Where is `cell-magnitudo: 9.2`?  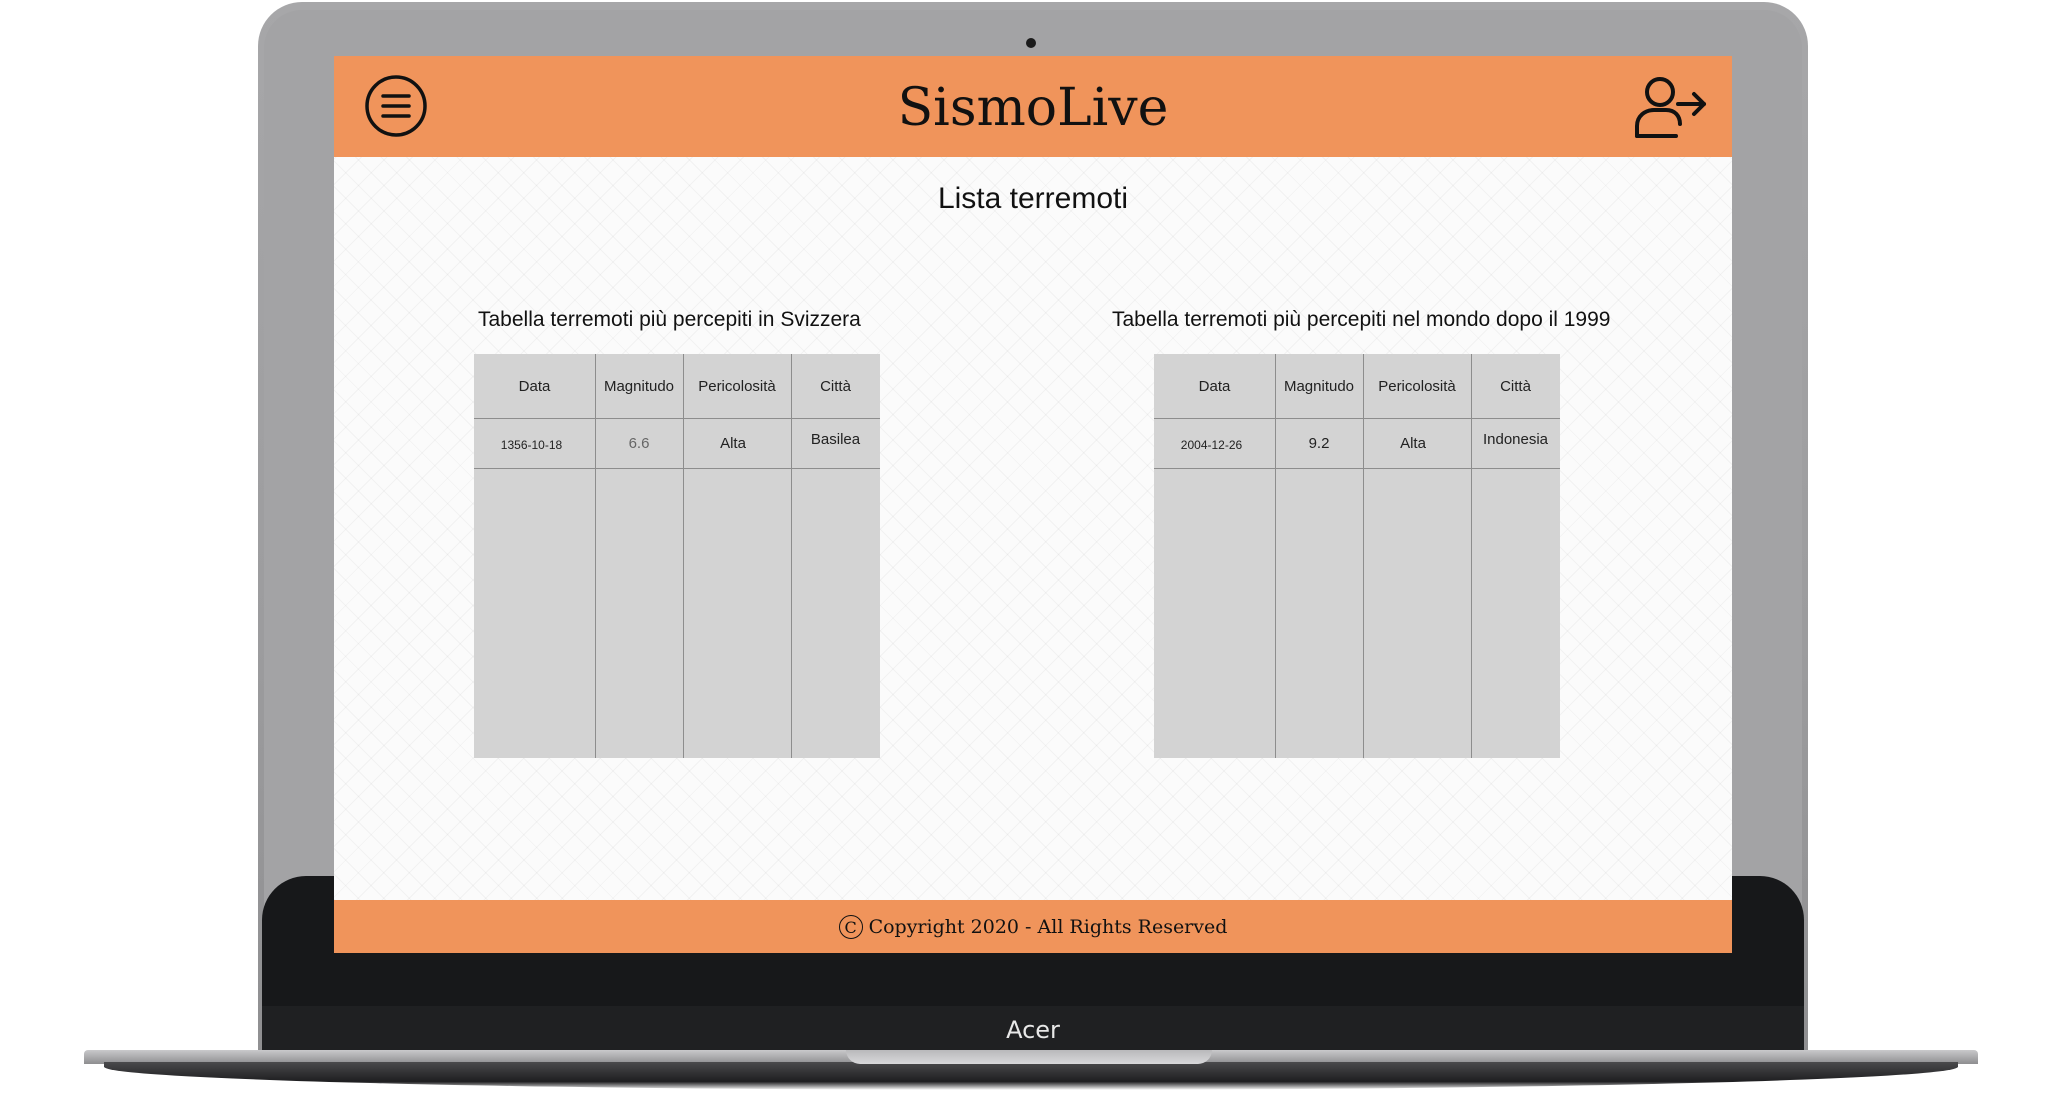 cell-magnitudo: 9.2 is located at coordinates (1319, 443).